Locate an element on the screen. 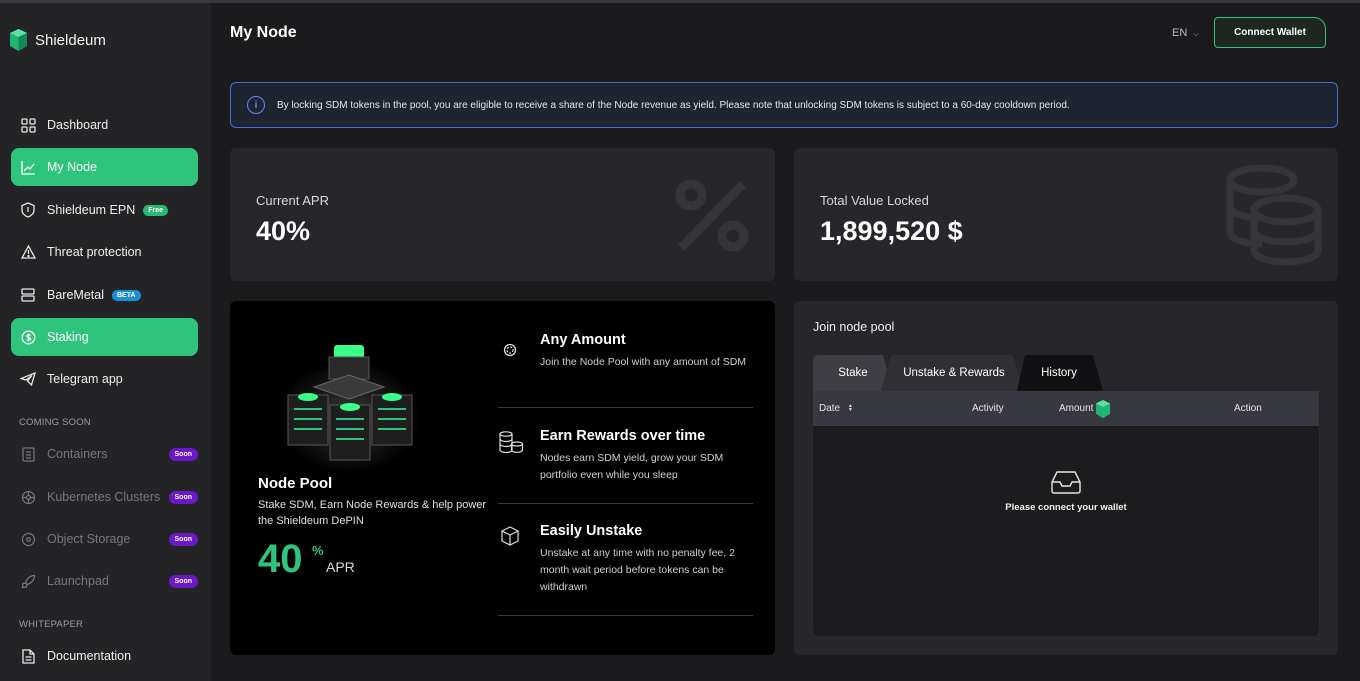  sort-icon: ▲▼ is located at coordinates (850, 408).